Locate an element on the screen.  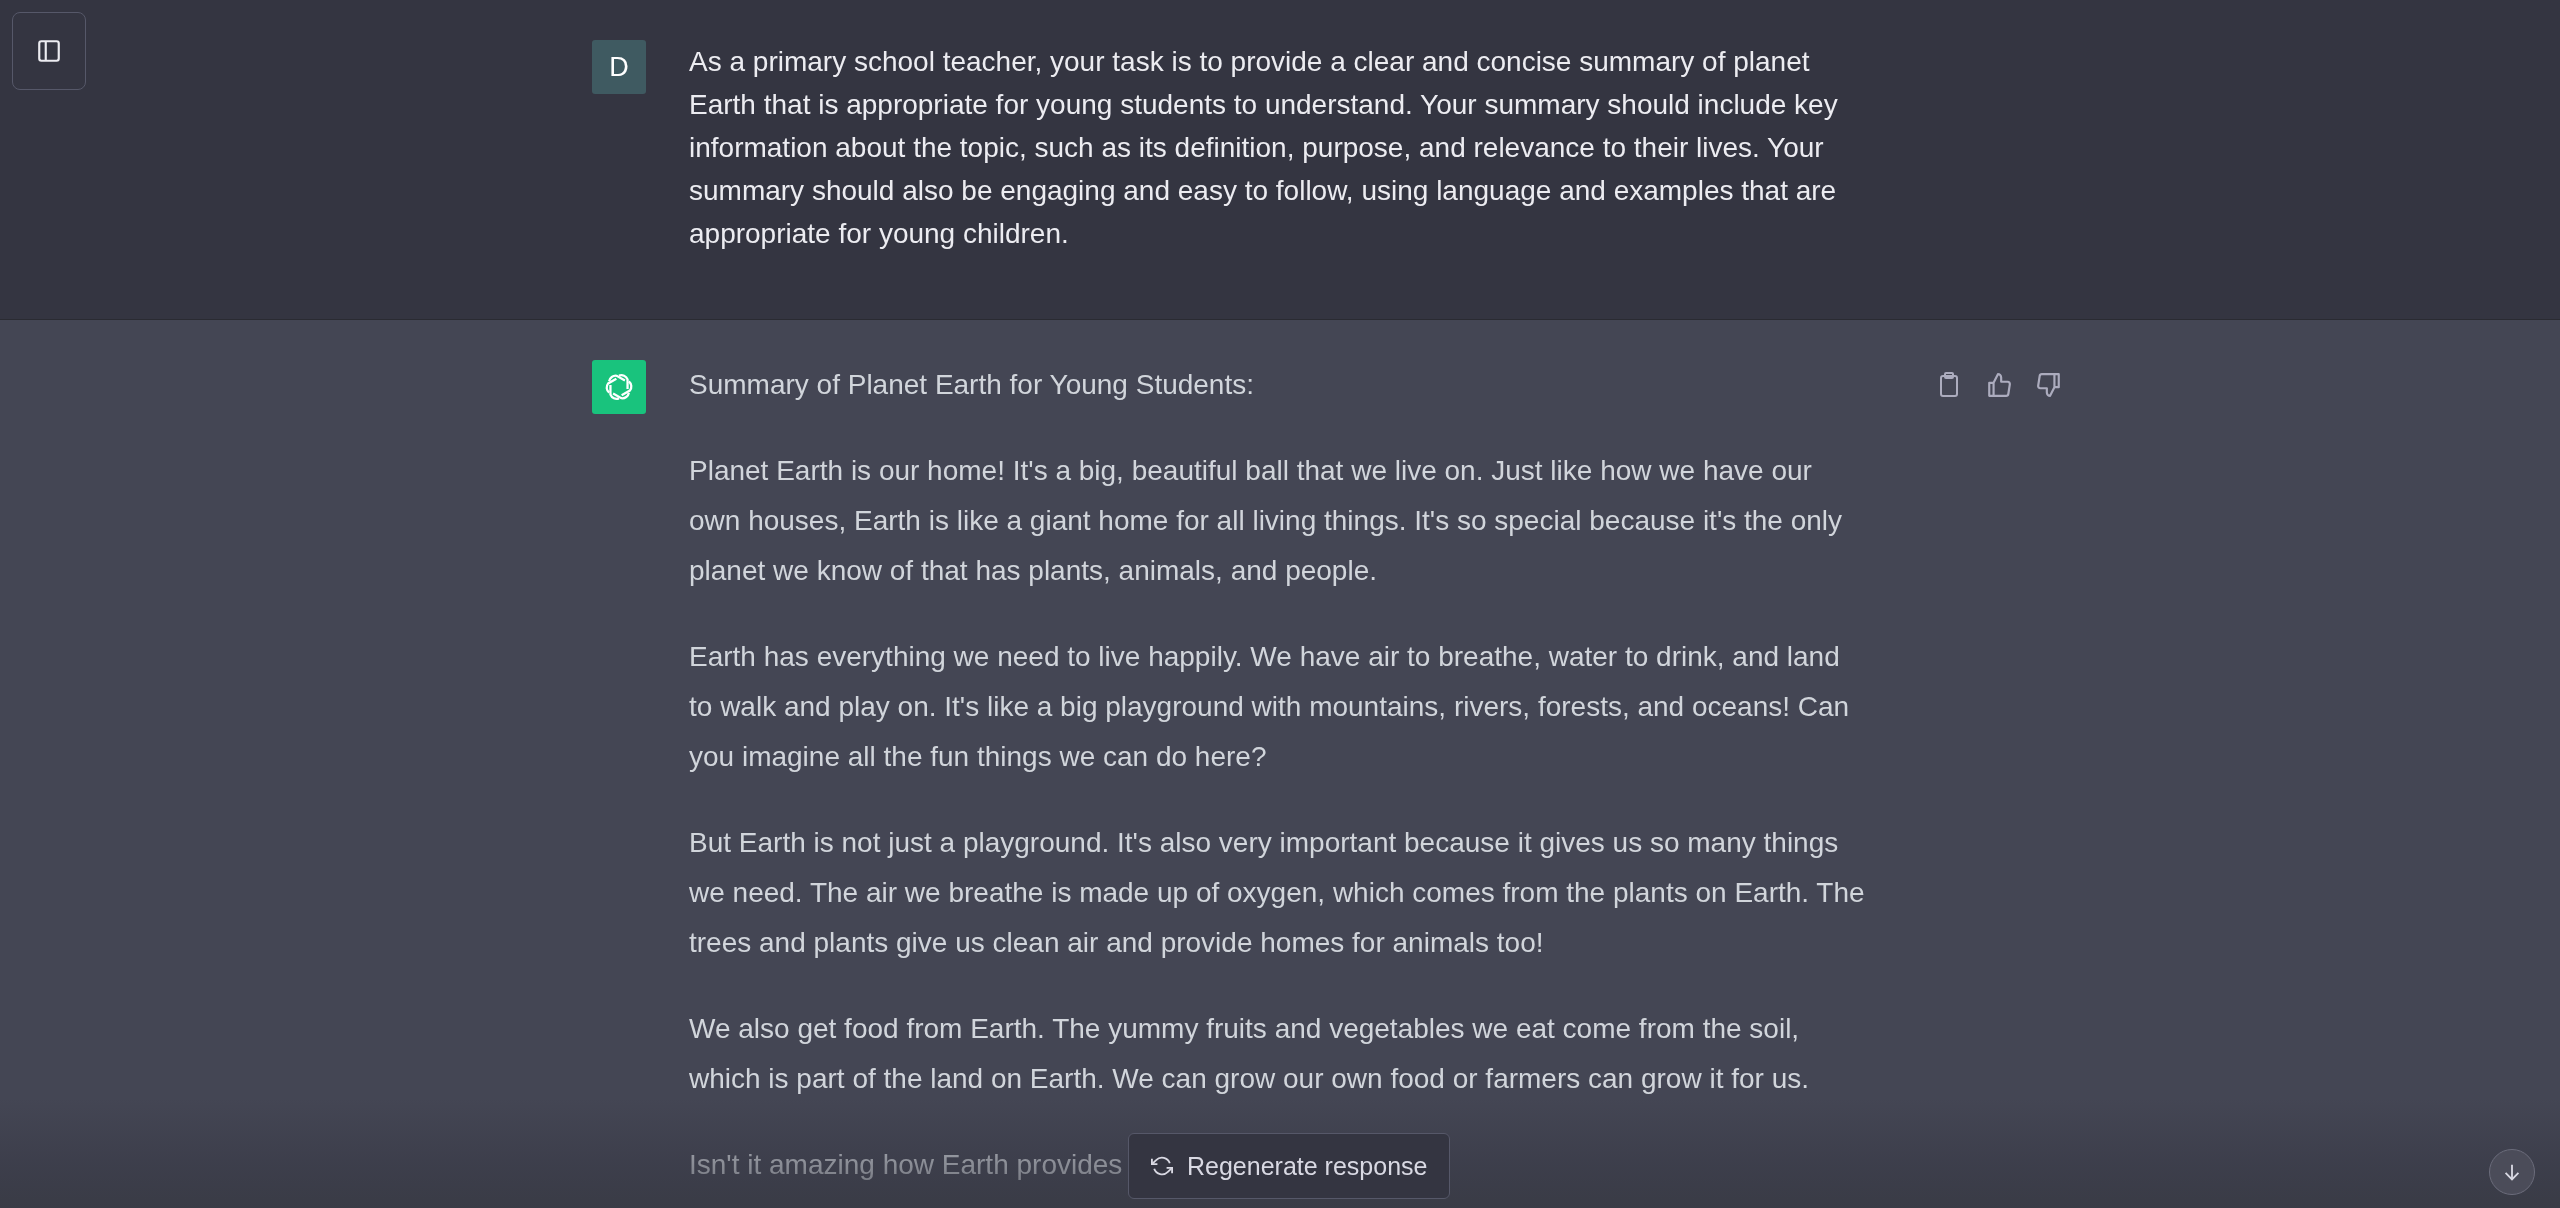
sidebar-icon is located at coordinates (49, 51).